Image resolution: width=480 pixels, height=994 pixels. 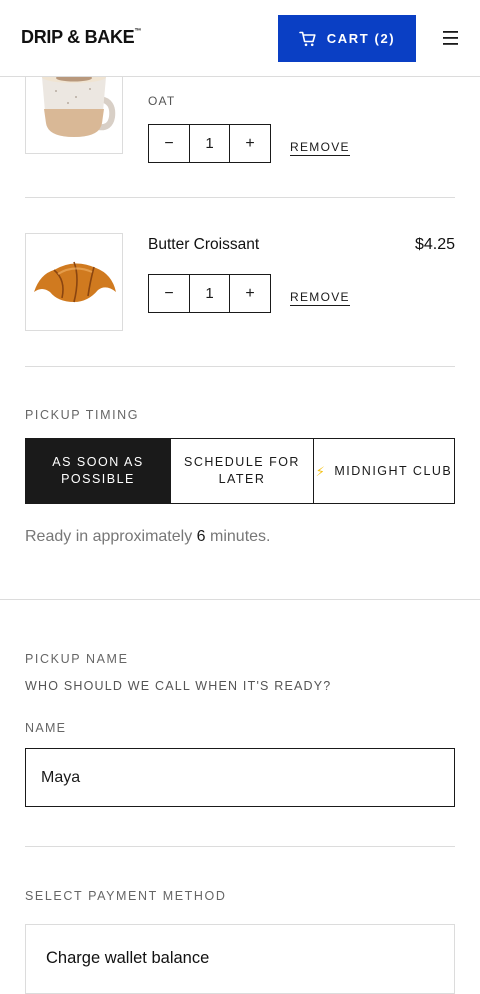 What do you see at coordinates (240, 38) in the screenshot?
I see `site-header: DRIP & BAKE™ CART (2)` at bounding box center [240, 38].